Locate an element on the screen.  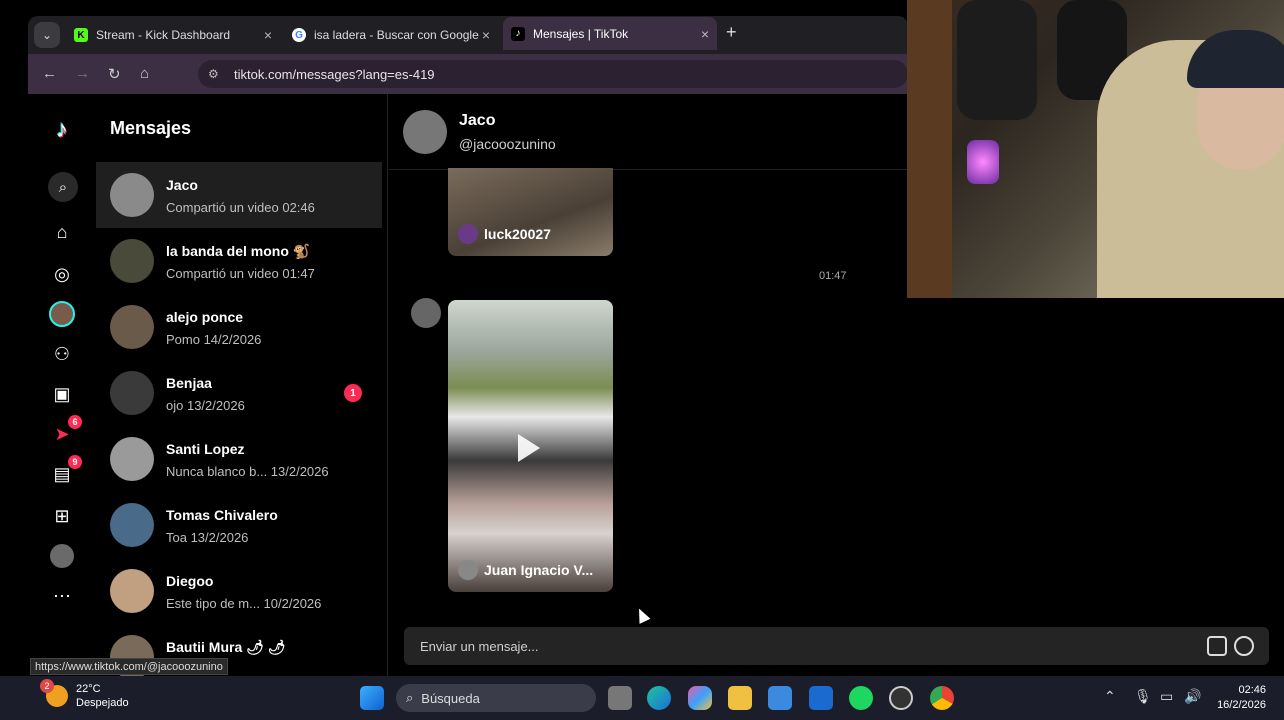
conversation-preview: Compartió un video 01:47 is located at coordinates (240, 273).